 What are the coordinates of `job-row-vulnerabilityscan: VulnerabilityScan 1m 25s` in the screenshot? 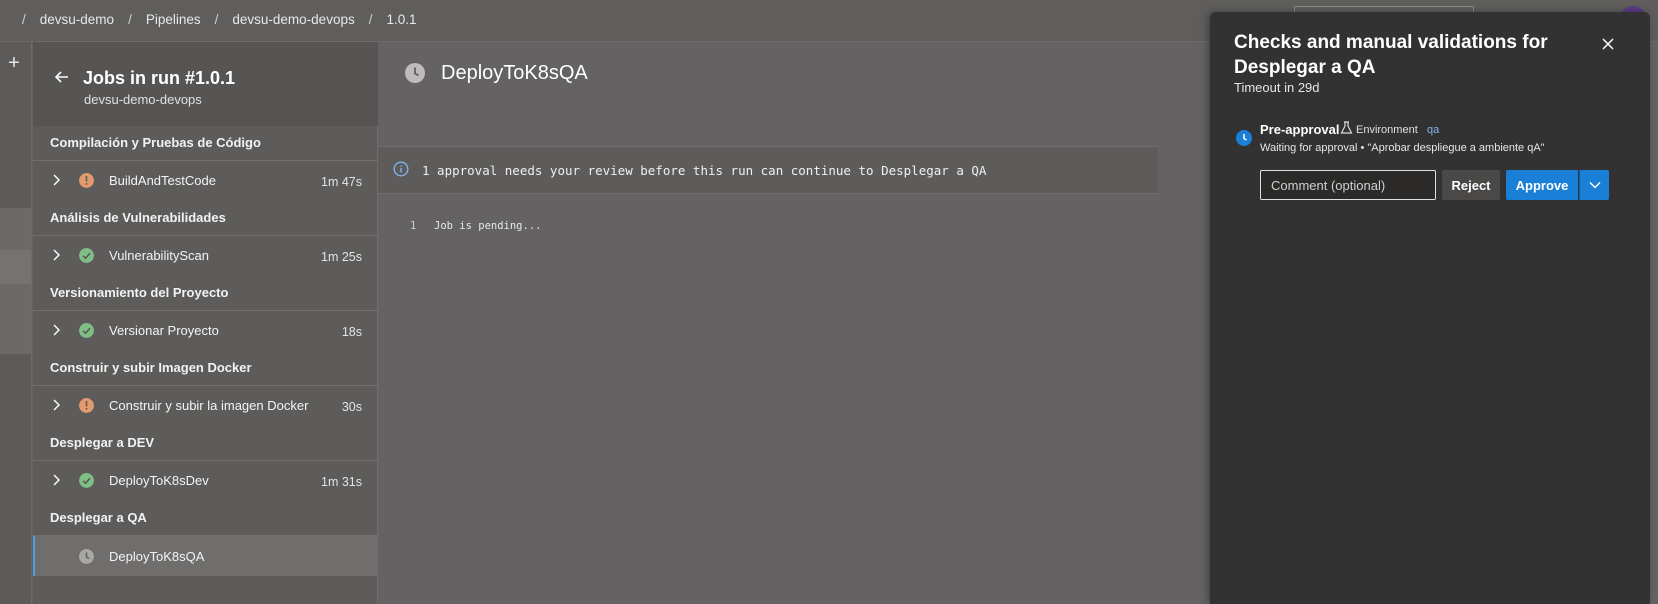 It's located at (205, 255).